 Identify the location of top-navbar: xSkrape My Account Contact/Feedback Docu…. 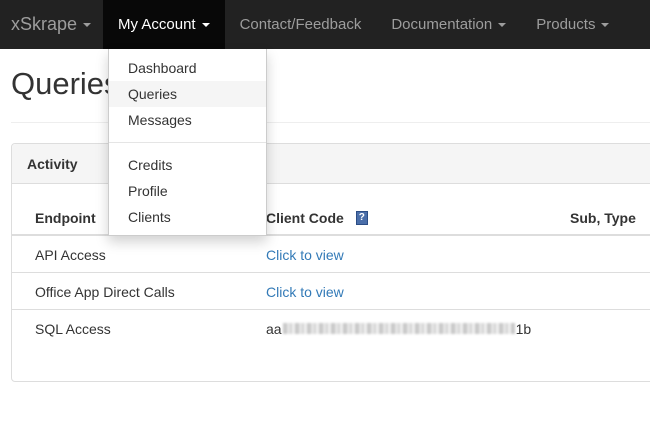
(325, 24).